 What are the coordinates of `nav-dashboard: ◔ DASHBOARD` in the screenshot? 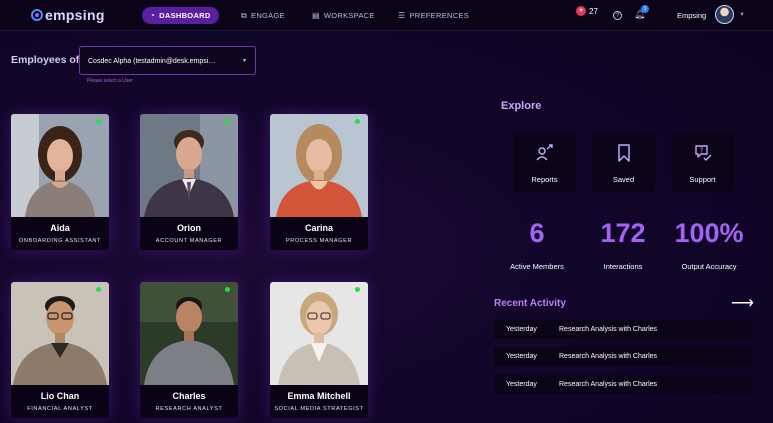 It's located at (180, 15).